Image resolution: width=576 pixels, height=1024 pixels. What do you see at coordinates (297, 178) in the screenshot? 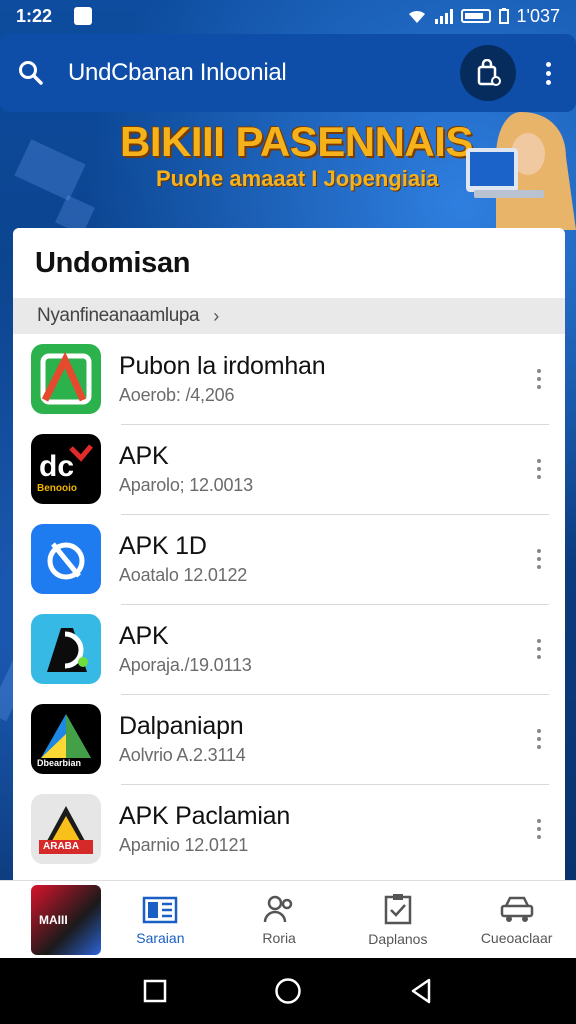
I see `promo-subtitle: Puohe amaaat I Jopengiaia` at bounding box center [297, 178].